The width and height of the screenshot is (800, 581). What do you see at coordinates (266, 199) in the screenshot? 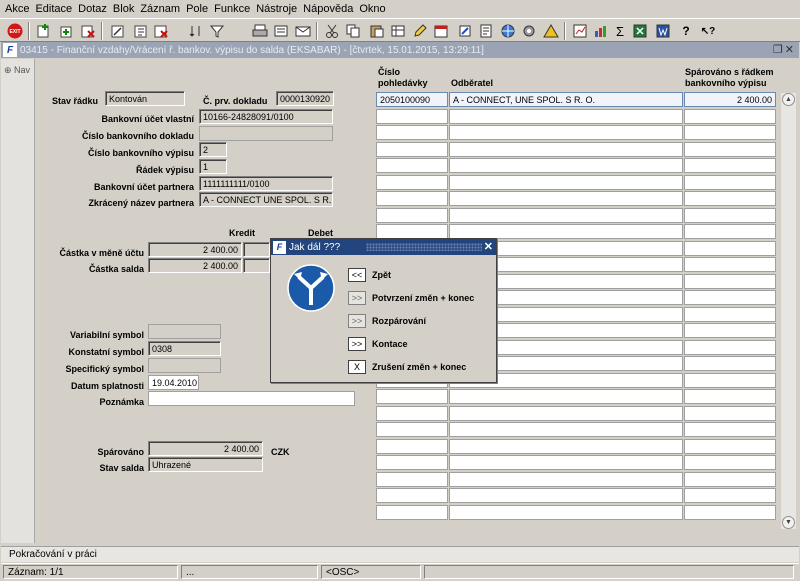
I see `zkraceny-nazev-partnera-field: A - CONNECT UNE SPOL. S R. O.` at bounding box center [266, 199].